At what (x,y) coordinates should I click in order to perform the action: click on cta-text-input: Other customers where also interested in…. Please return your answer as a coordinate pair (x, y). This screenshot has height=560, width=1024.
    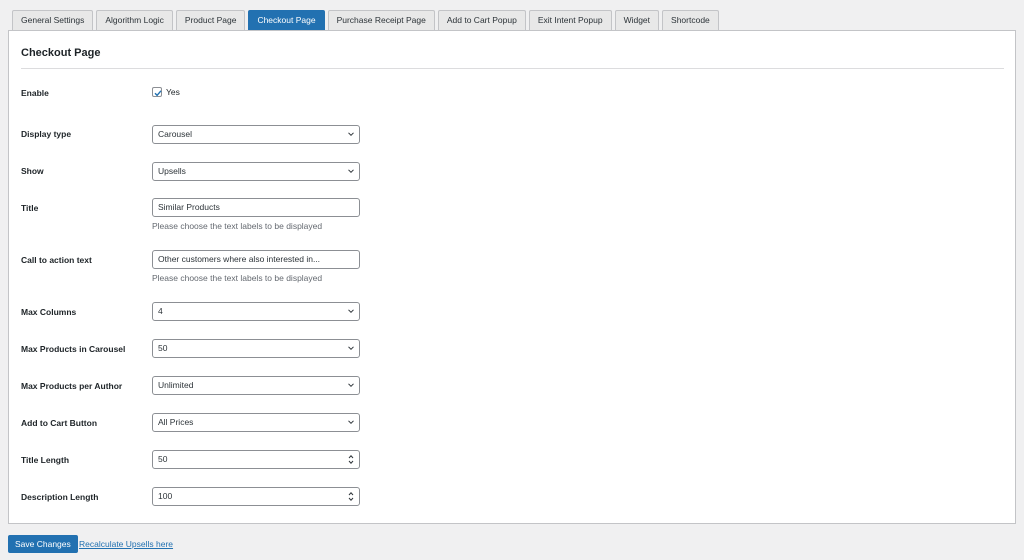
    Looking at the image, I should click on (256, 259).